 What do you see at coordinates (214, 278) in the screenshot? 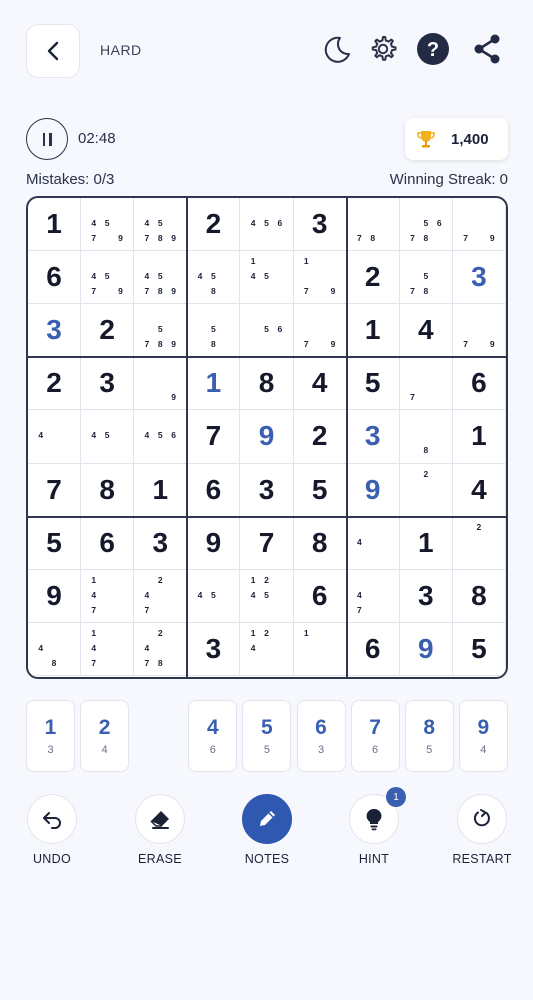
I see `cell-r2c4: 45 8` at bounding box center [214, 278].